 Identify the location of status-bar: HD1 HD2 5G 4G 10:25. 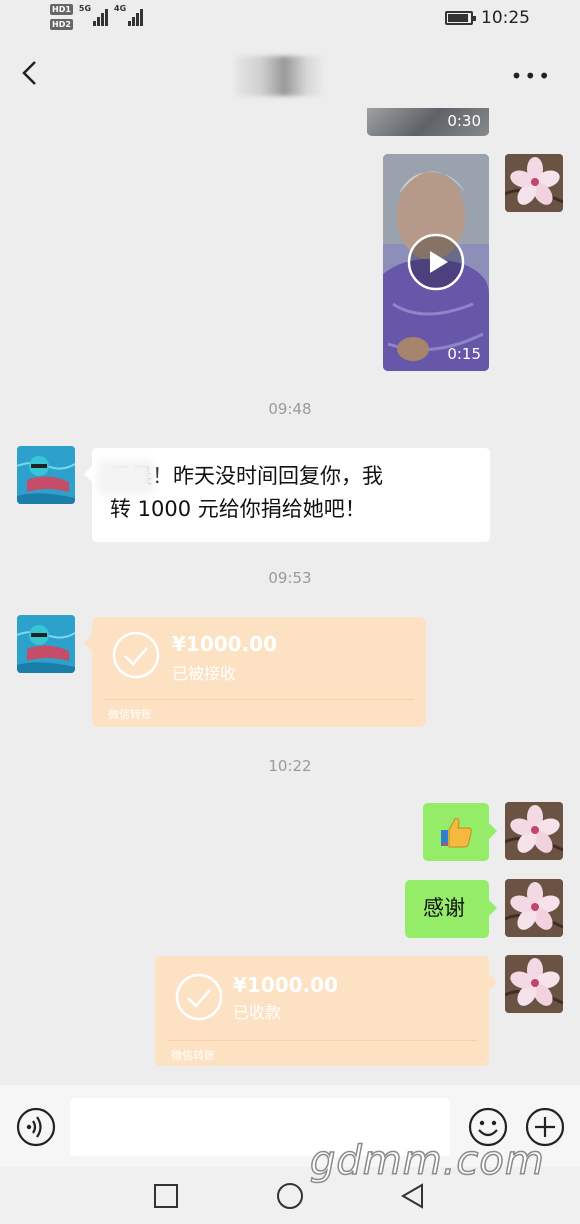
(290, 20).